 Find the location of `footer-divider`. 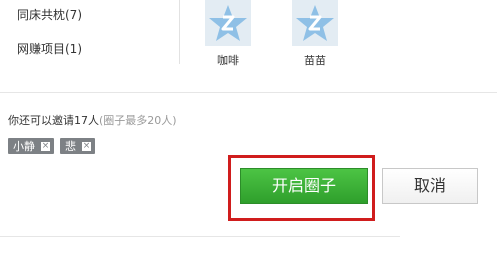

footer-divider is located at coordinates (200, 236).